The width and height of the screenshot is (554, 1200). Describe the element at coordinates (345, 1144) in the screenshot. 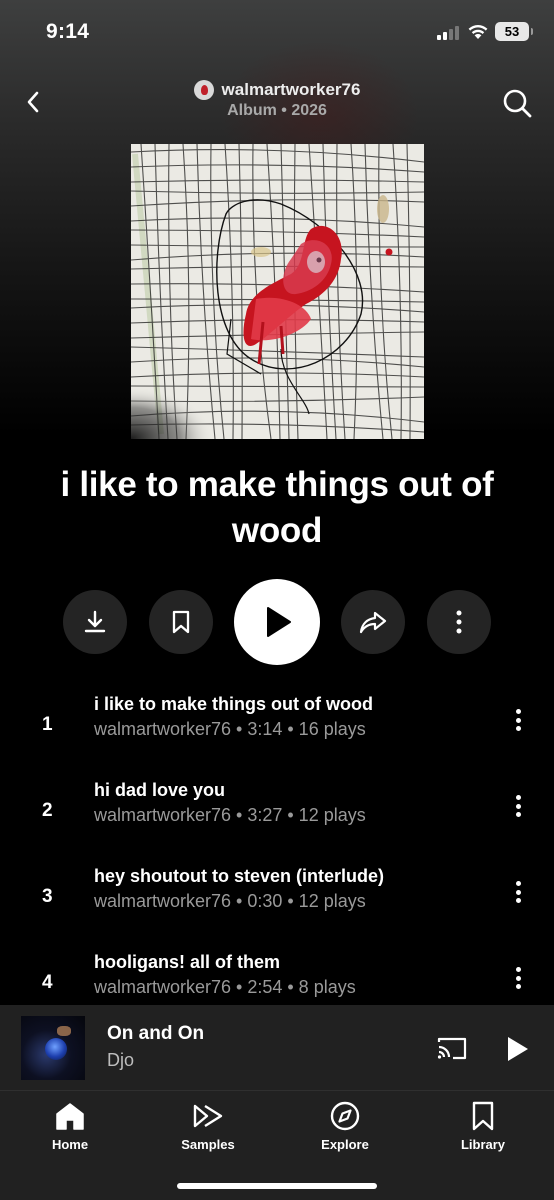

I see `nav-explore-label: Explore` at that location.